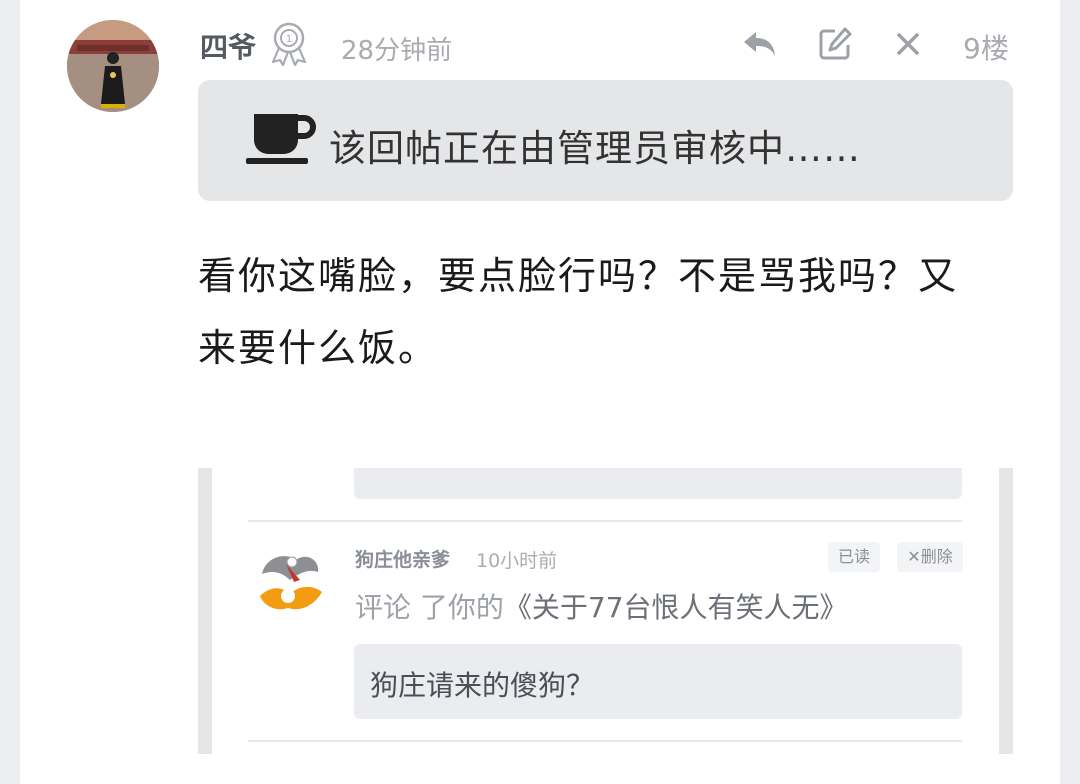  I want to click on coffee-cup-icon, so click(280, 140).